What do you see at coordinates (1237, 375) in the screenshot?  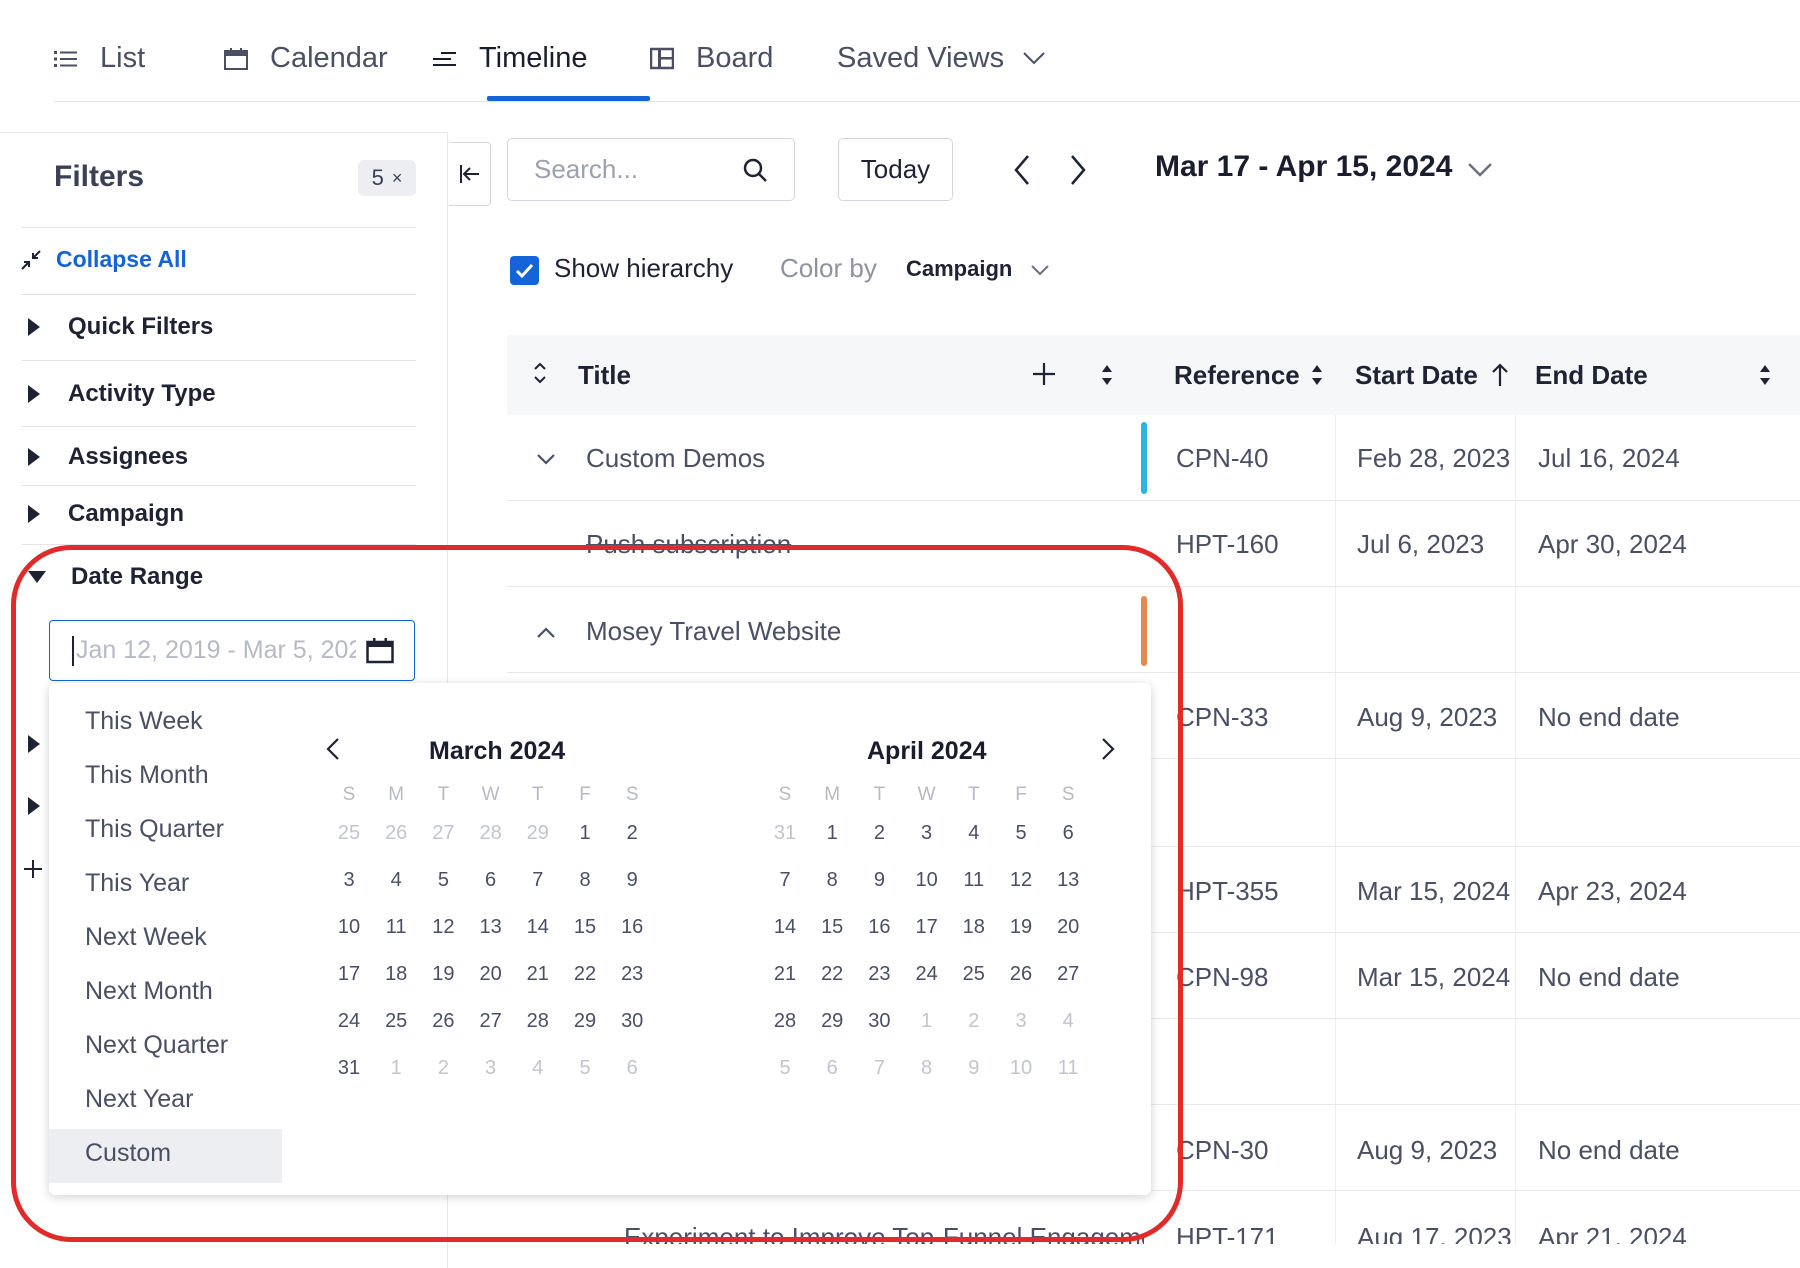 I see `column-header-reference: Reference` at bounding box center [1237, 375].